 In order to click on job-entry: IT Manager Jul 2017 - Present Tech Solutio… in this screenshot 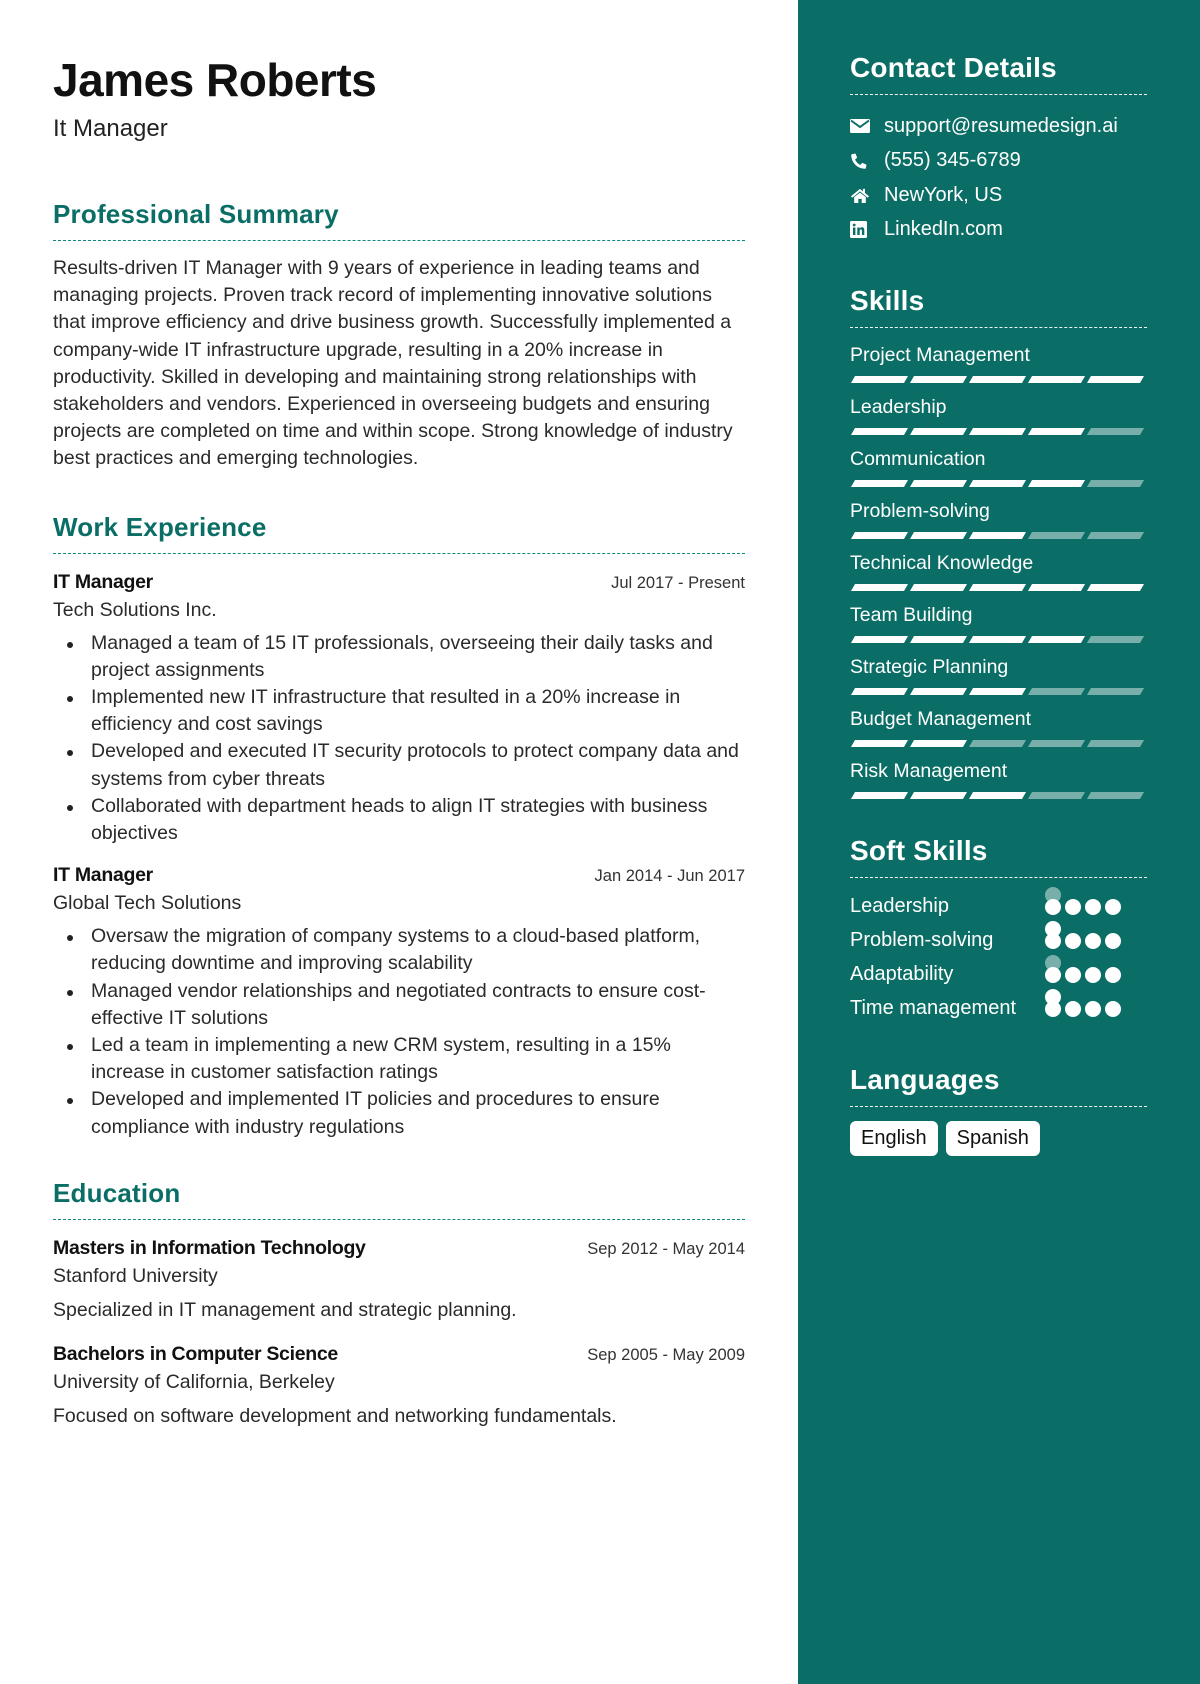, I will do `click(399, 708)`.